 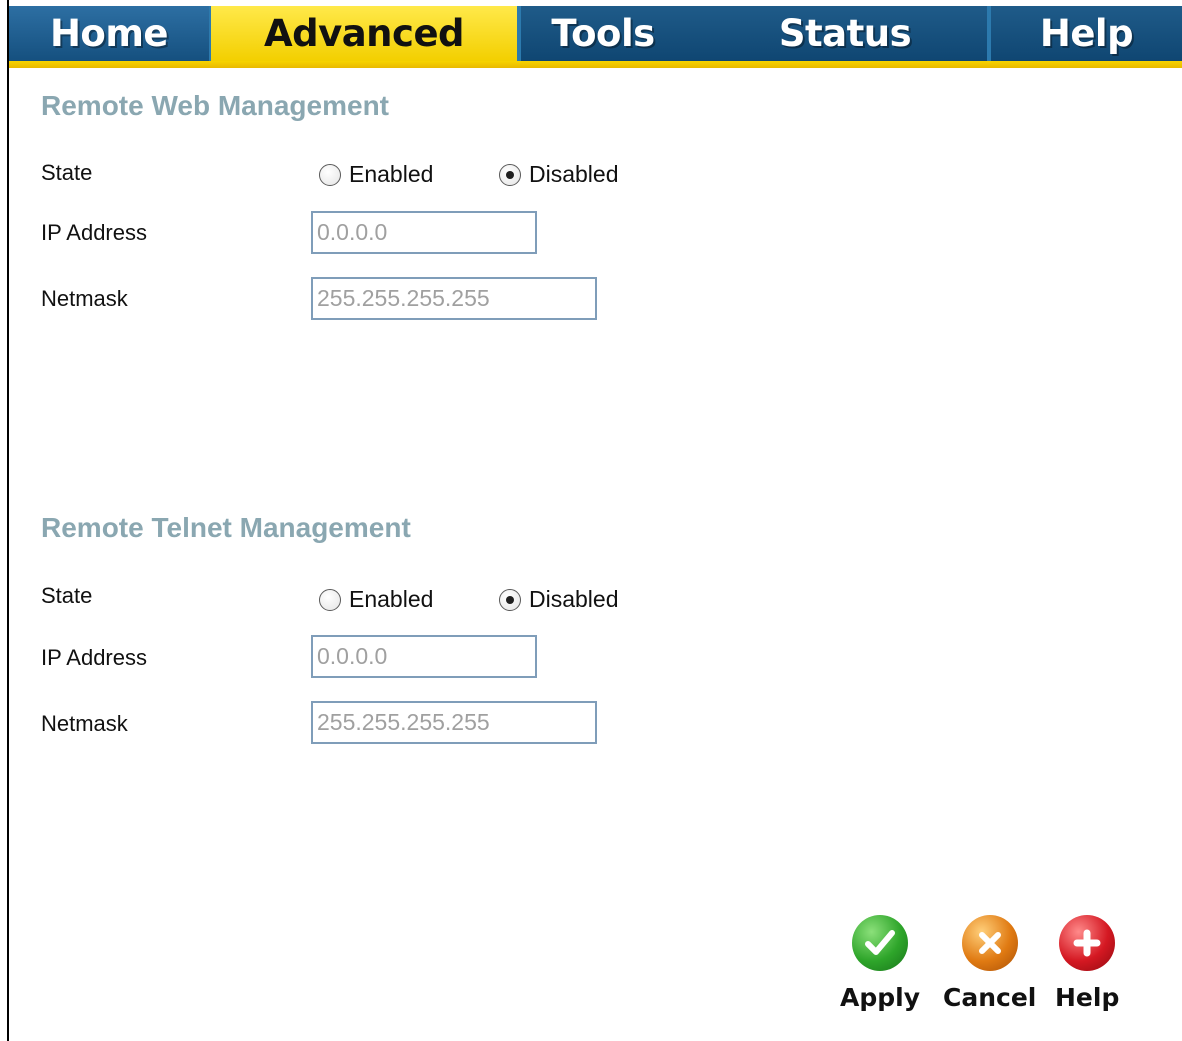 What do you see at coordinates (424, 656) in the screenshot?
I see `telnet-ip-input: 0.0.0.0` at bounding box center [424, 656].